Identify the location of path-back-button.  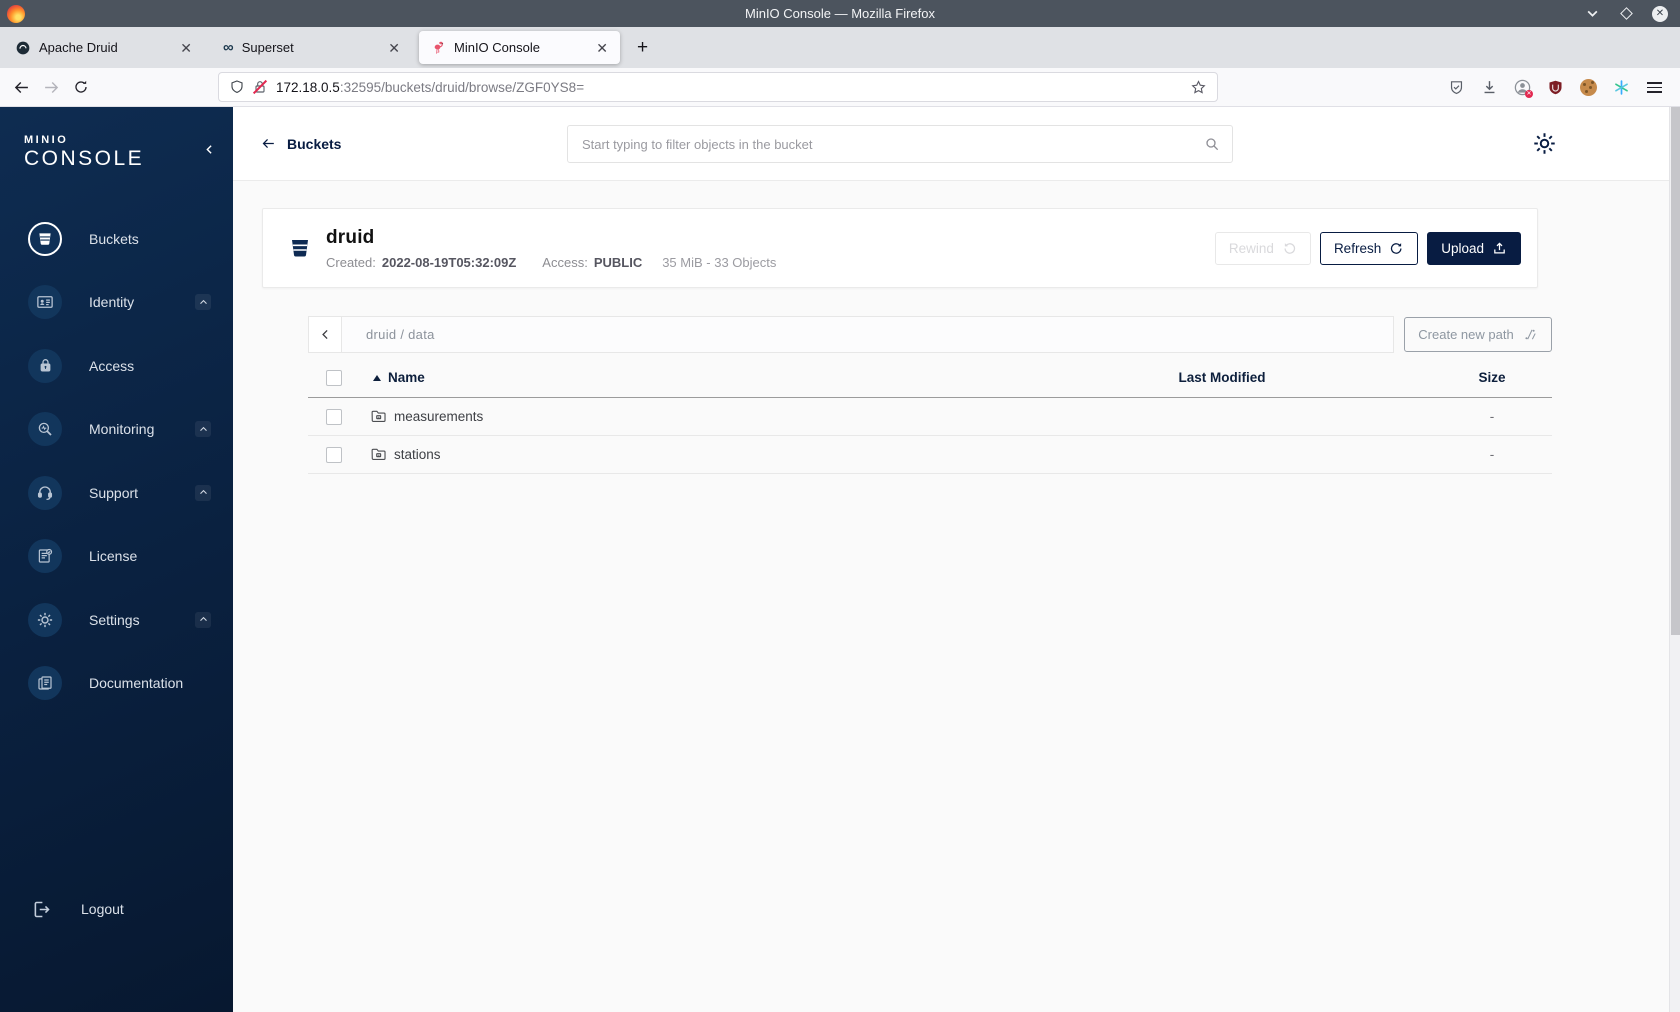
(325, 334).